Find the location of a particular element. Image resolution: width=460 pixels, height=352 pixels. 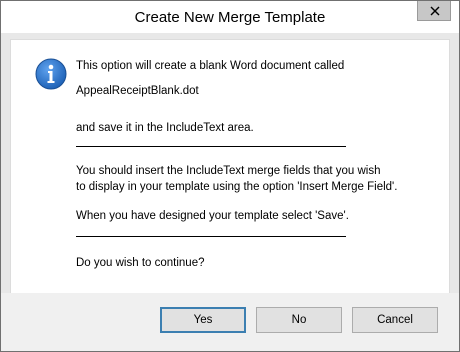

information-icon is located at coordinates (51, 74).